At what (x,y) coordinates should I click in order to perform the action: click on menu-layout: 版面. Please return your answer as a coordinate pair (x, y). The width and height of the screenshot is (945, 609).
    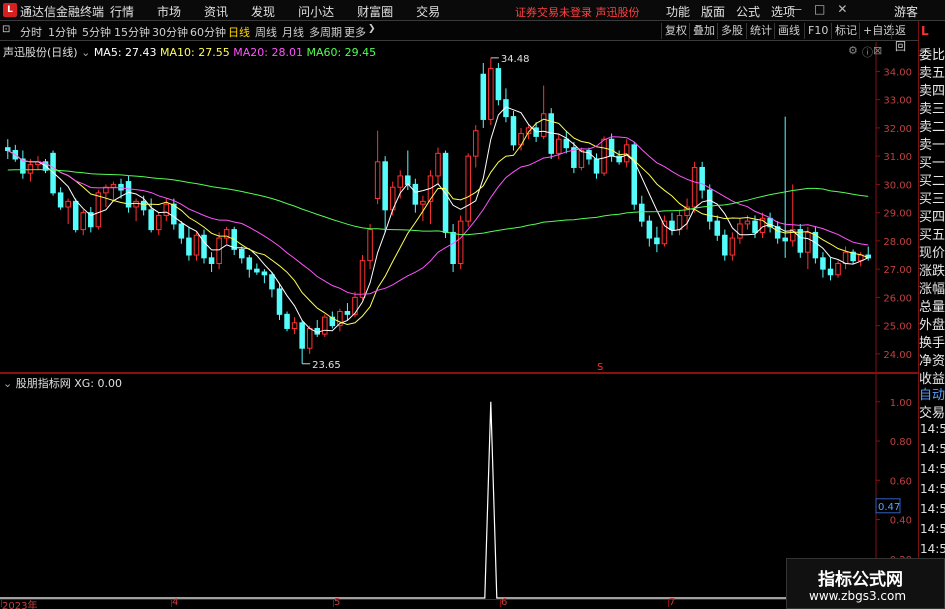
    Looking at the image, I should click on (713, 11).